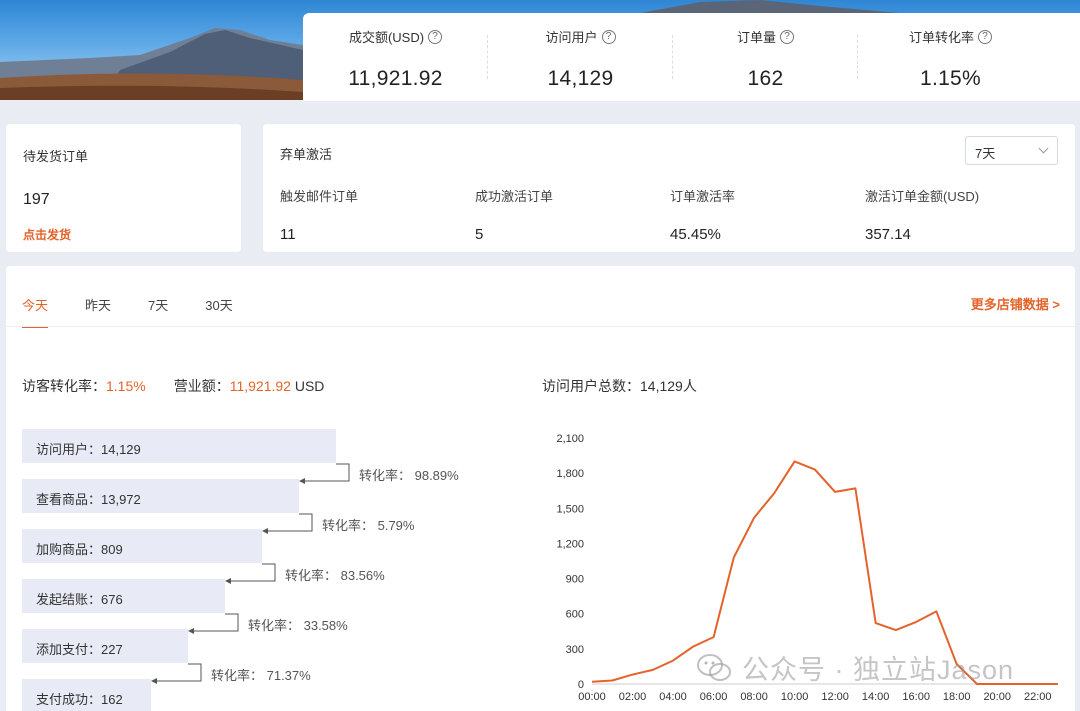 Image resolution: width=1080 pixels, height=711 pixels. Describe the element at coordinates (673, 697) in the screenshot. I see `x-tick-label: 04:00` at that location.